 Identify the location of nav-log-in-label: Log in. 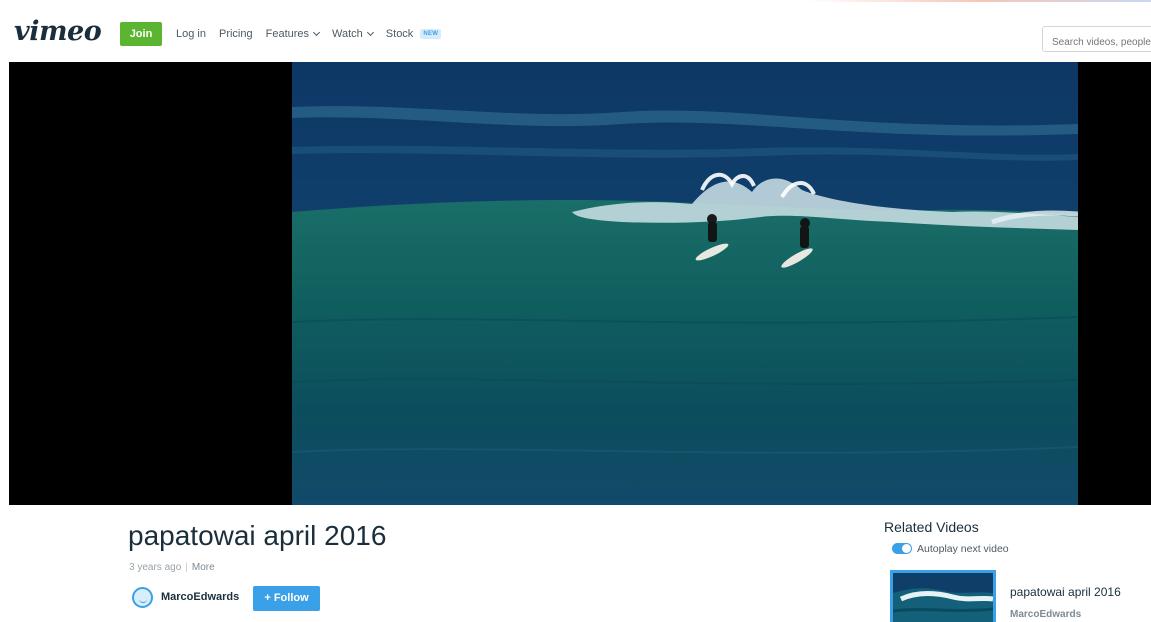
(191, 34).